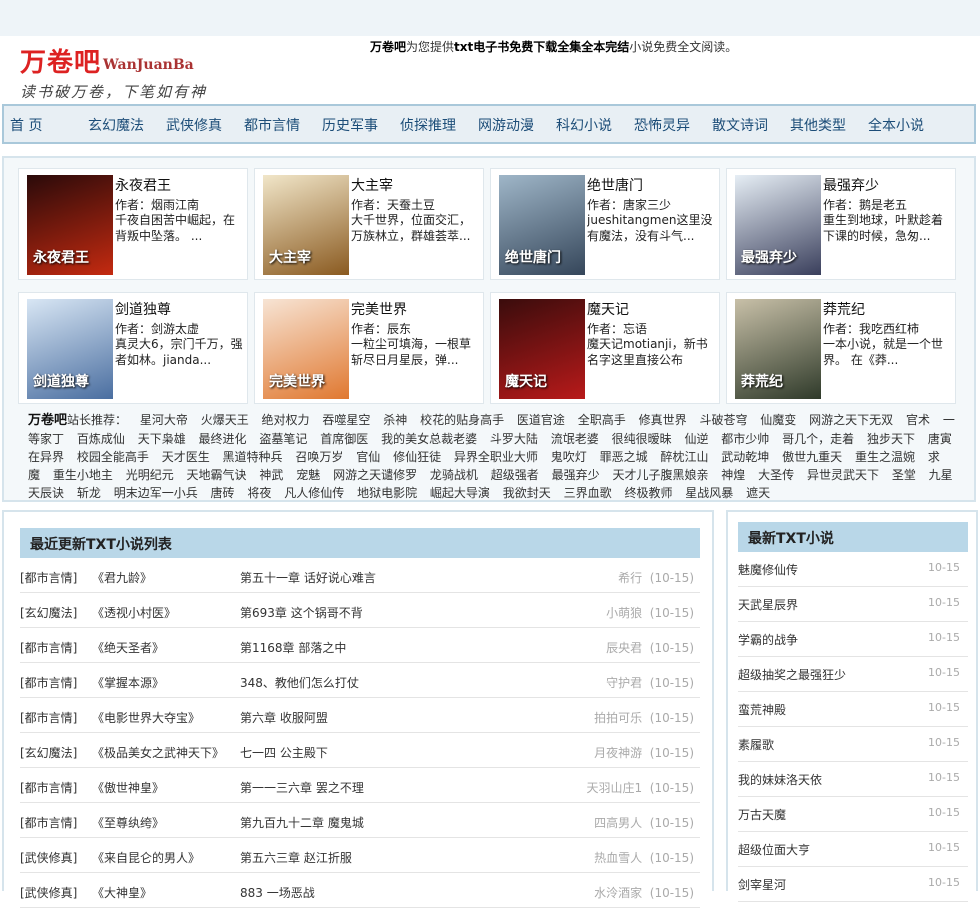 The width and height of the screenshot is (980, 908). What do you see at coordinates (542, 349) in the screenshot?
I see `book-cover: 魔天记` at bounding box center [542, 349].